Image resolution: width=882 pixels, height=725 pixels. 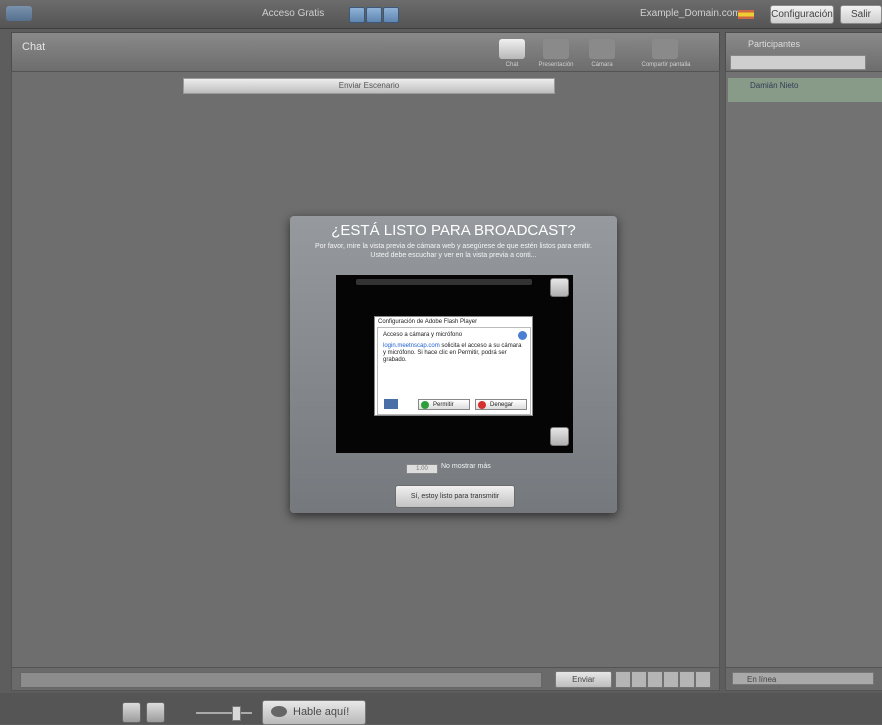 What do you see at coordinates (455, 496) in the screenshot?
I see `ready-button: Sí, estoy listo para transmitir` at bounding box center [455, 496].